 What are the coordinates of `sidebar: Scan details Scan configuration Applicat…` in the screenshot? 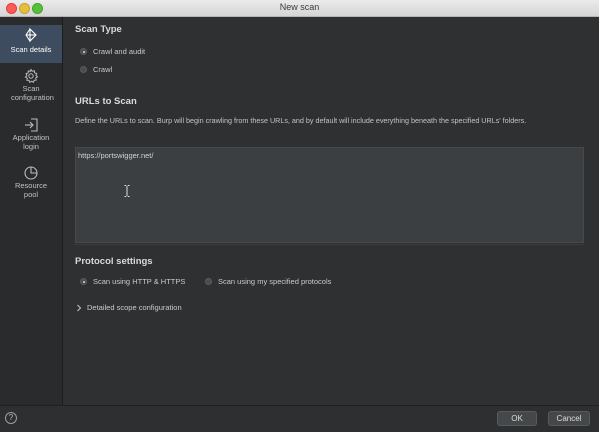 It's located at (31, 211).